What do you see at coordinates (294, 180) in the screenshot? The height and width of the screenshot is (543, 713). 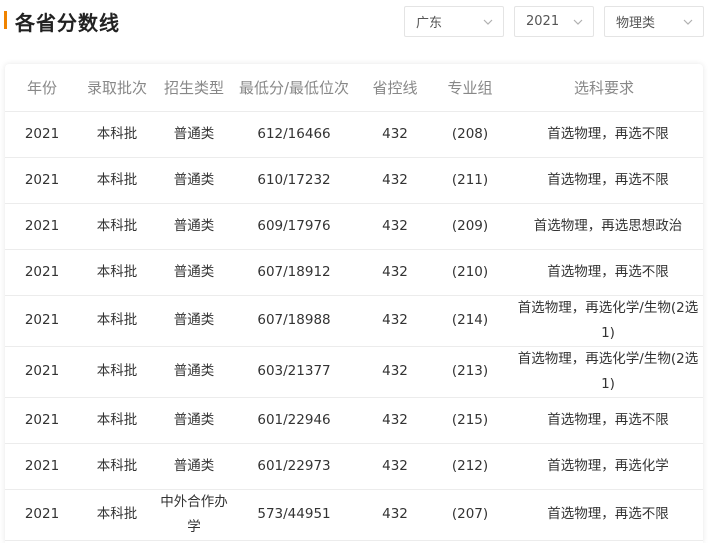 I see `cell-min-score-rank: 610/17232` at bounding box center [294, 180].